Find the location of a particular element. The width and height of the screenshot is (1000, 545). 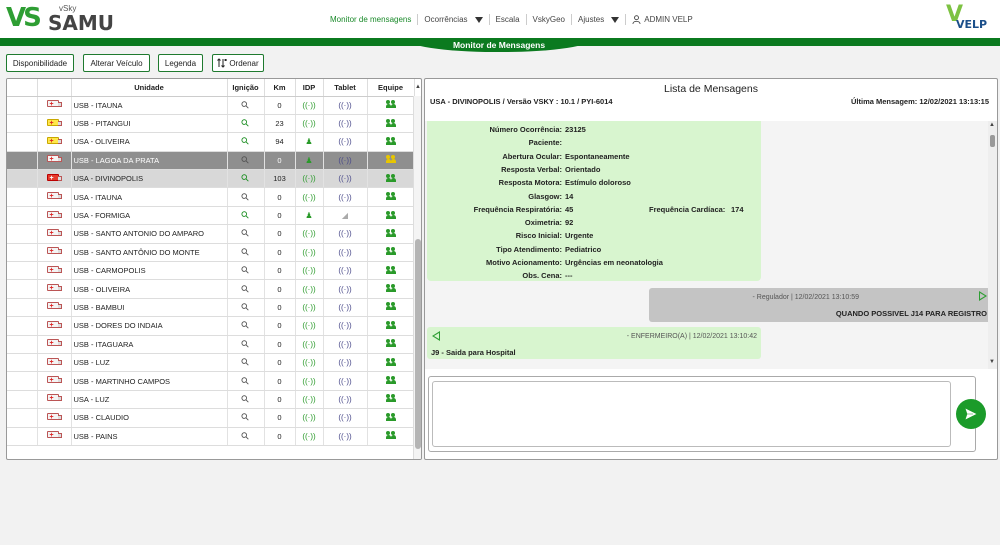

unit-name: USB - SANTO ANTÔNIO DO MONTE is located at coordinates (149, 253).